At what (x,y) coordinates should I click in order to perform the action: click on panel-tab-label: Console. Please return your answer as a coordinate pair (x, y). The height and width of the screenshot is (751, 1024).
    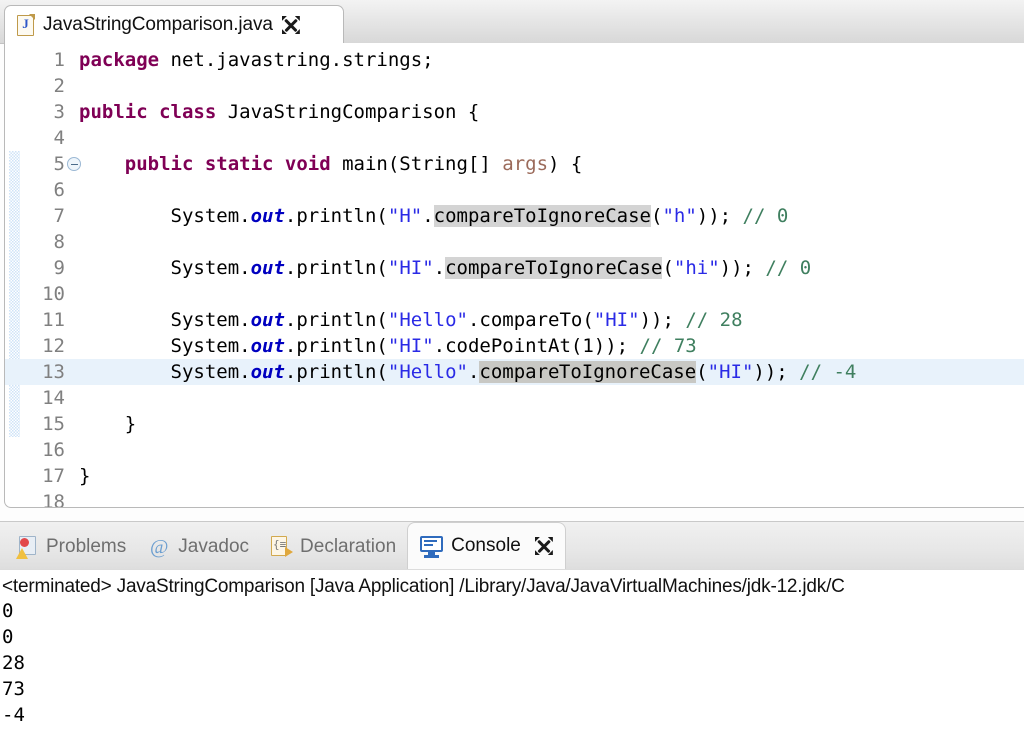
    Looking at the image, I should click on (486, 545).